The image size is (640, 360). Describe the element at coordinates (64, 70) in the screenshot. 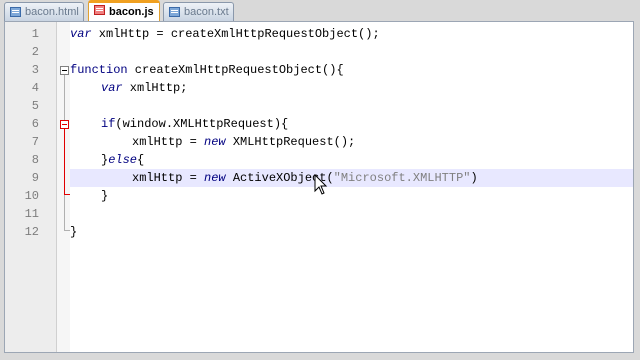

I see `fold-toggle-function` at that location.